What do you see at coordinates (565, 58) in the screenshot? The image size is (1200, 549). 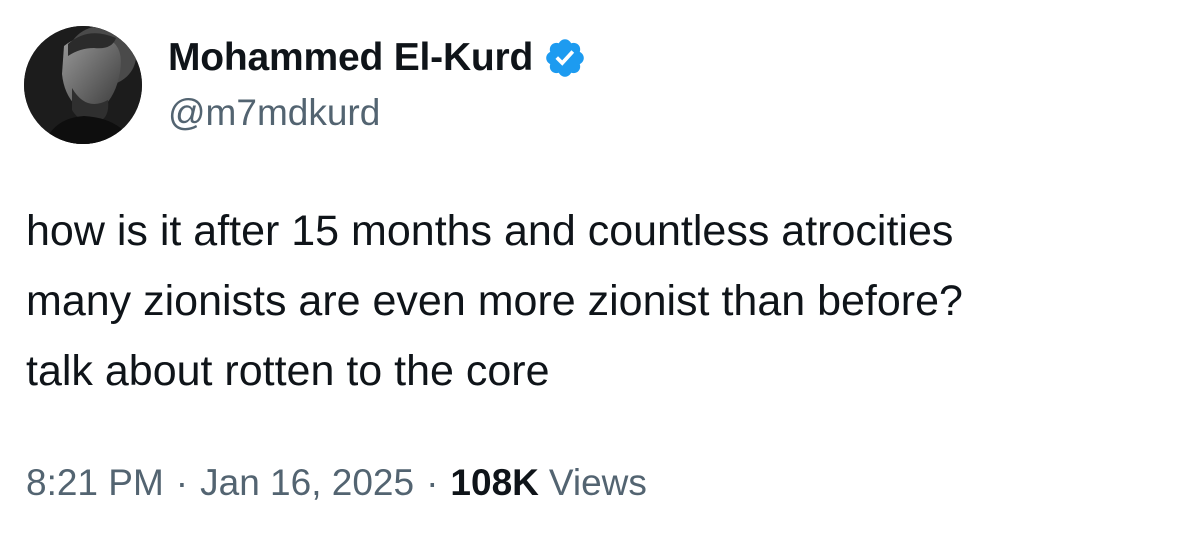 I see `verified-badge-icon` at bounding box center [565, 58].